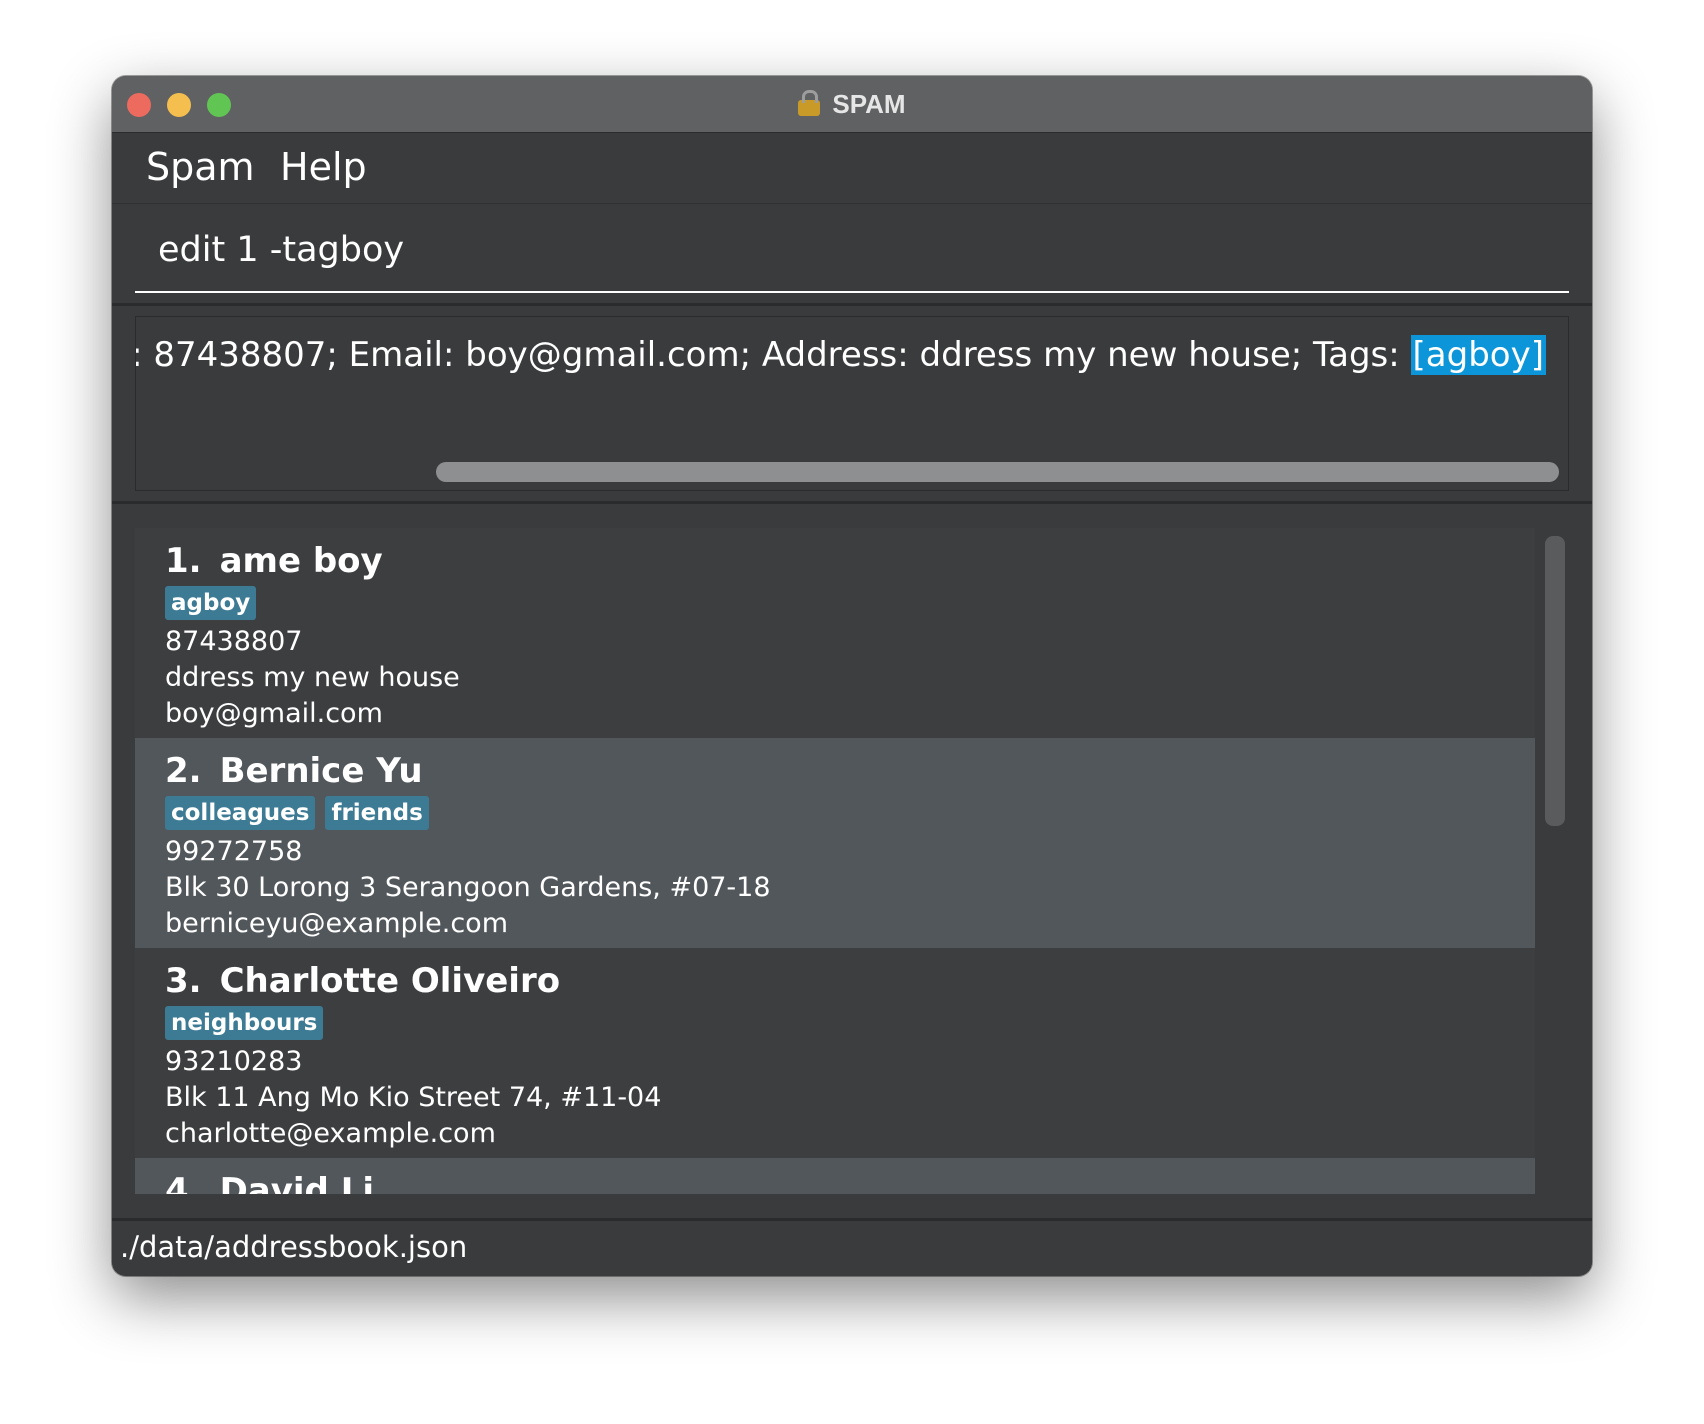  Describe the element at coordinates (850, 815) in the screenshot. I see `tag-list: colleagues friends` at that location.